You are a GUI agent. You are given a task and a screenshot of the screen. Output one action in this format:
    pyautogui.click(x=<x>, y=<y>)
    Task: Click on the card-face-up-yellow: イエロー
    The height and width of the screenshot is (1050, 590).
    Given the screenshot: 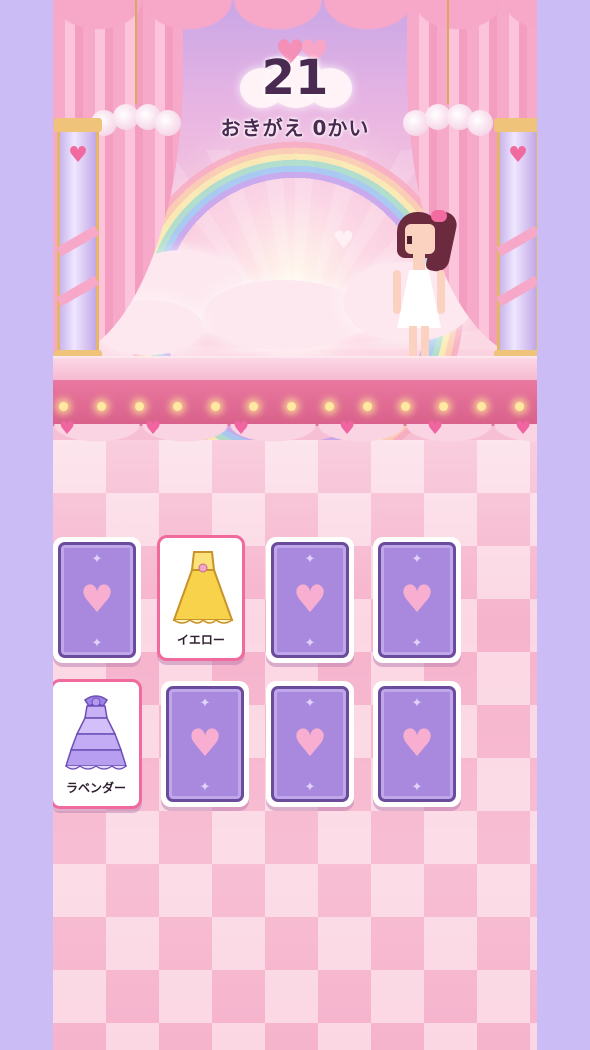 What is the action you would take?
    pyautogui.click(x=201, y=598)
    